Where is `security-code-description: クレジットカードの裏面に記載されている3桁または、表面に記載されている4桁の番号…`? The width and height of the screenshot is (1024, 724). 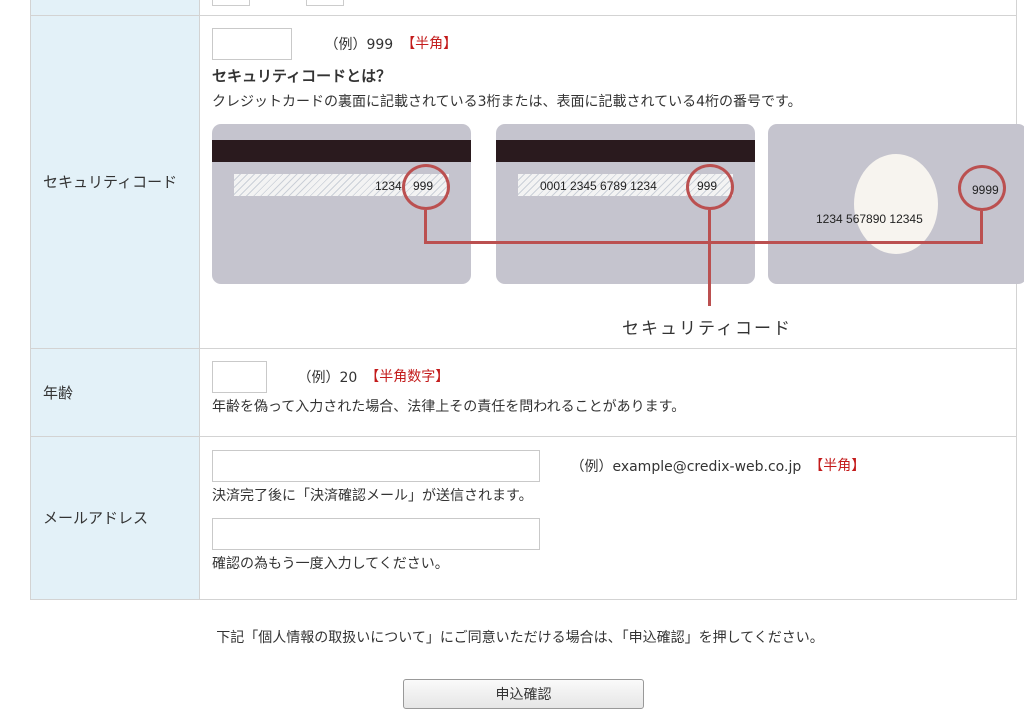 security-code-description: クレジットカードの裏面に記載されている3桁または、表面に記載されている4桁の番号… is located at coordinates (507, 102).